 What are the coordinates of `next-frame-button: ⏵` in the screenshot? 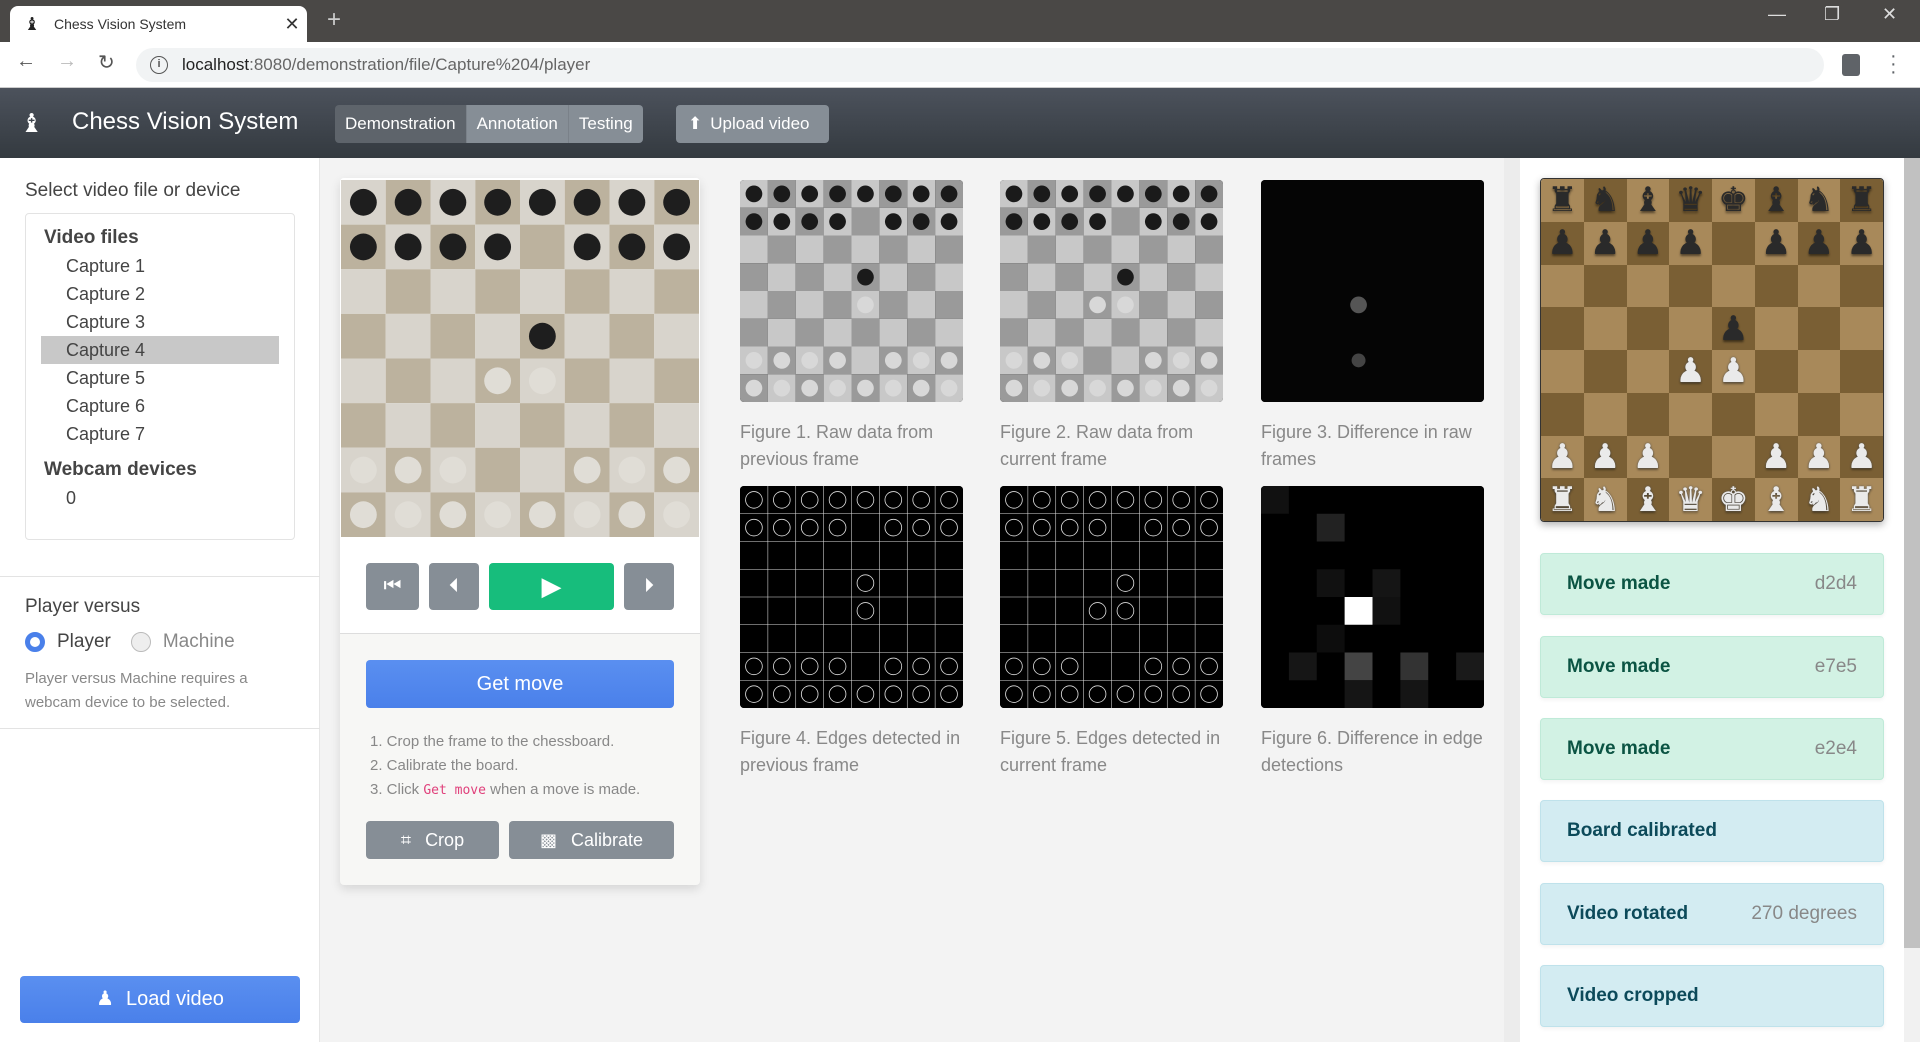 It's located at (649, 586).